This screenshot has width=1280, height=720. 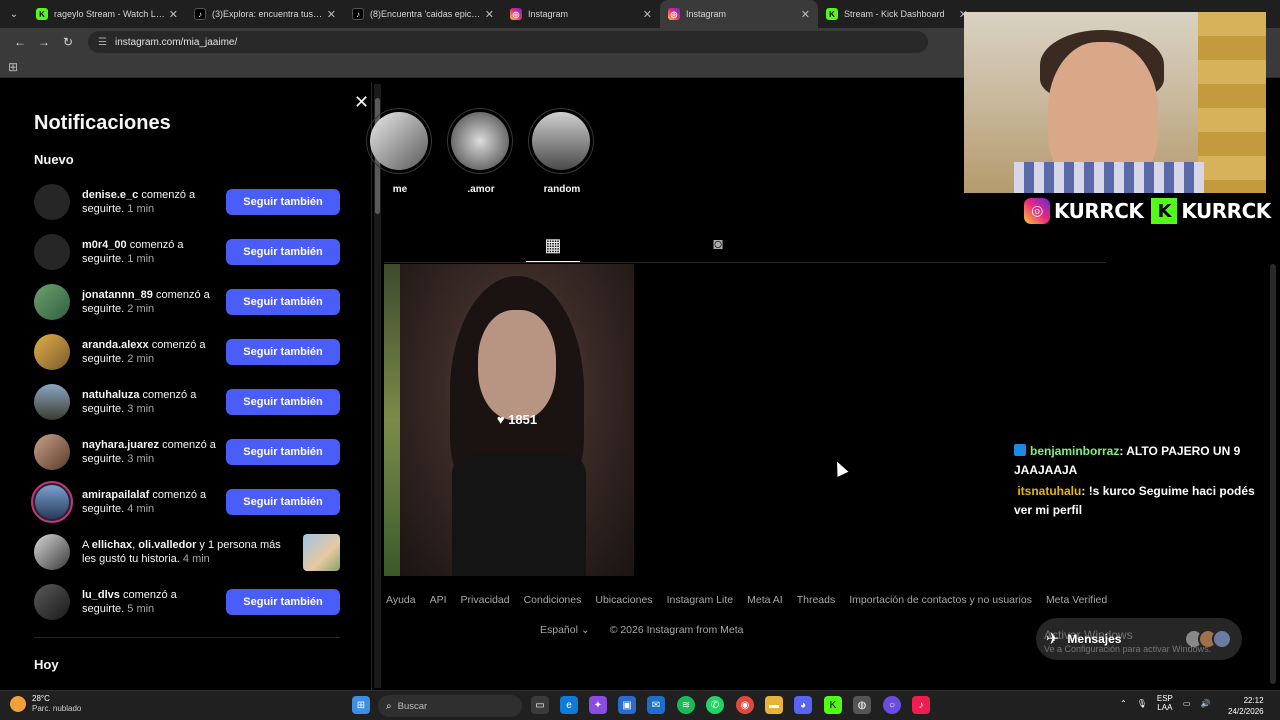 I want to click on username: ellichax, so click(x=112, y=545).